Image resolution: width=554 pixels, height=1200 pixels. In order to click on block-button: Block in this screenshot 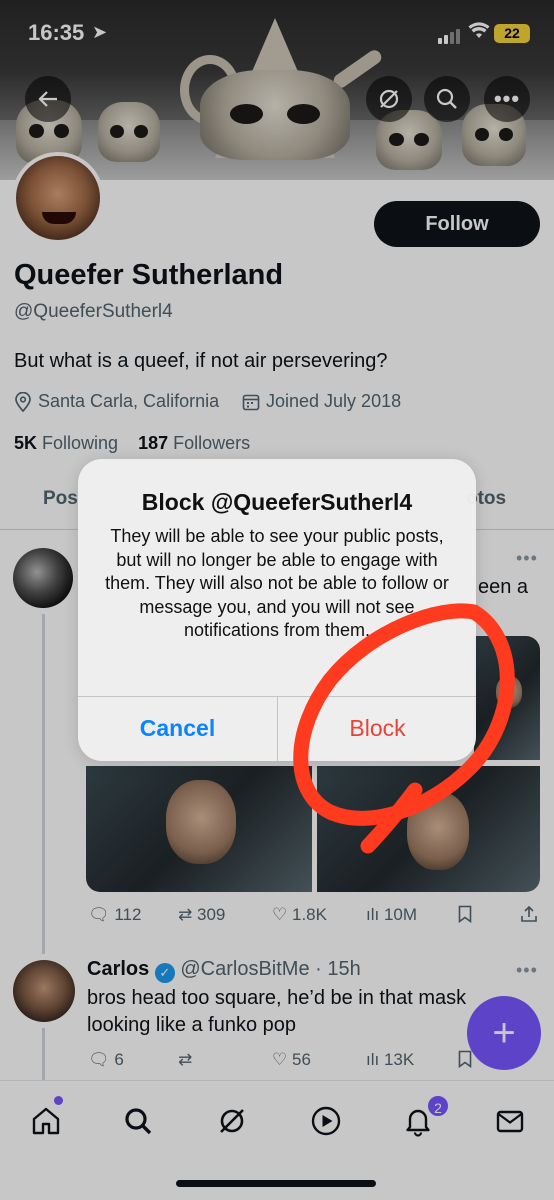, I will do `click(377, 728)`.